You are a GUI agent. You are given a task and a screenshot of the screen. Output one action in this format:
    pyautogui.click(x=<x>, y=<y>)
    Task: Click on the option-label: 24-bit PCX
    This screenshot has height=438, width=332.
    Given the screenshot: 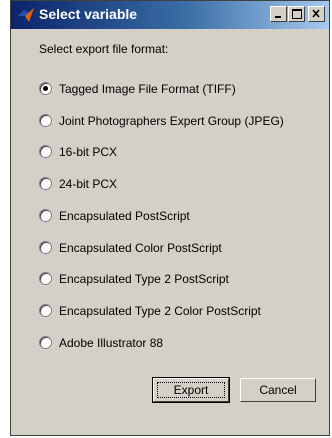 What is the action you would take?
    pyautogui.click(x=88, y=184)
    